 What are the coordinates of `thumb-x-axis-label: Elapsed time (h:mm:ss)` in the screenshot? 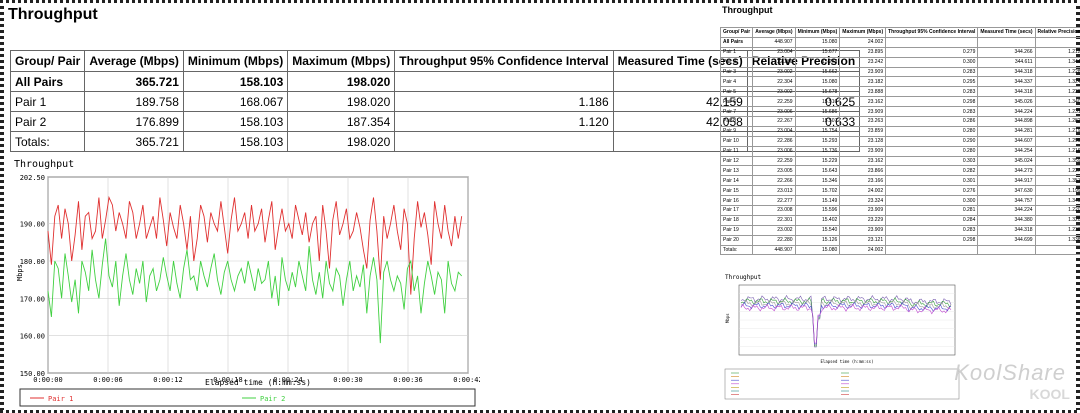 It's located at (847, 361).